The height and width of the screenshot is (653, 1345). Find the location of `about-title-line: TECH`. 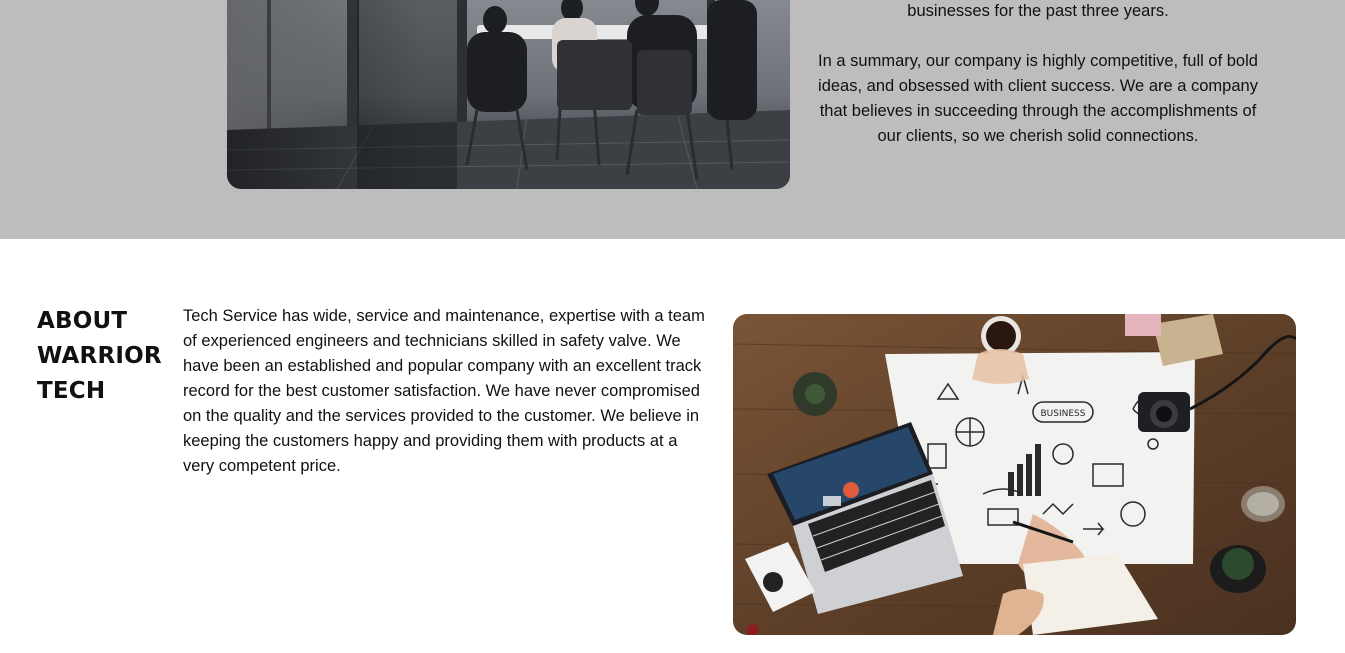

about-title-line: TECH is located at coordinates (71, 391).